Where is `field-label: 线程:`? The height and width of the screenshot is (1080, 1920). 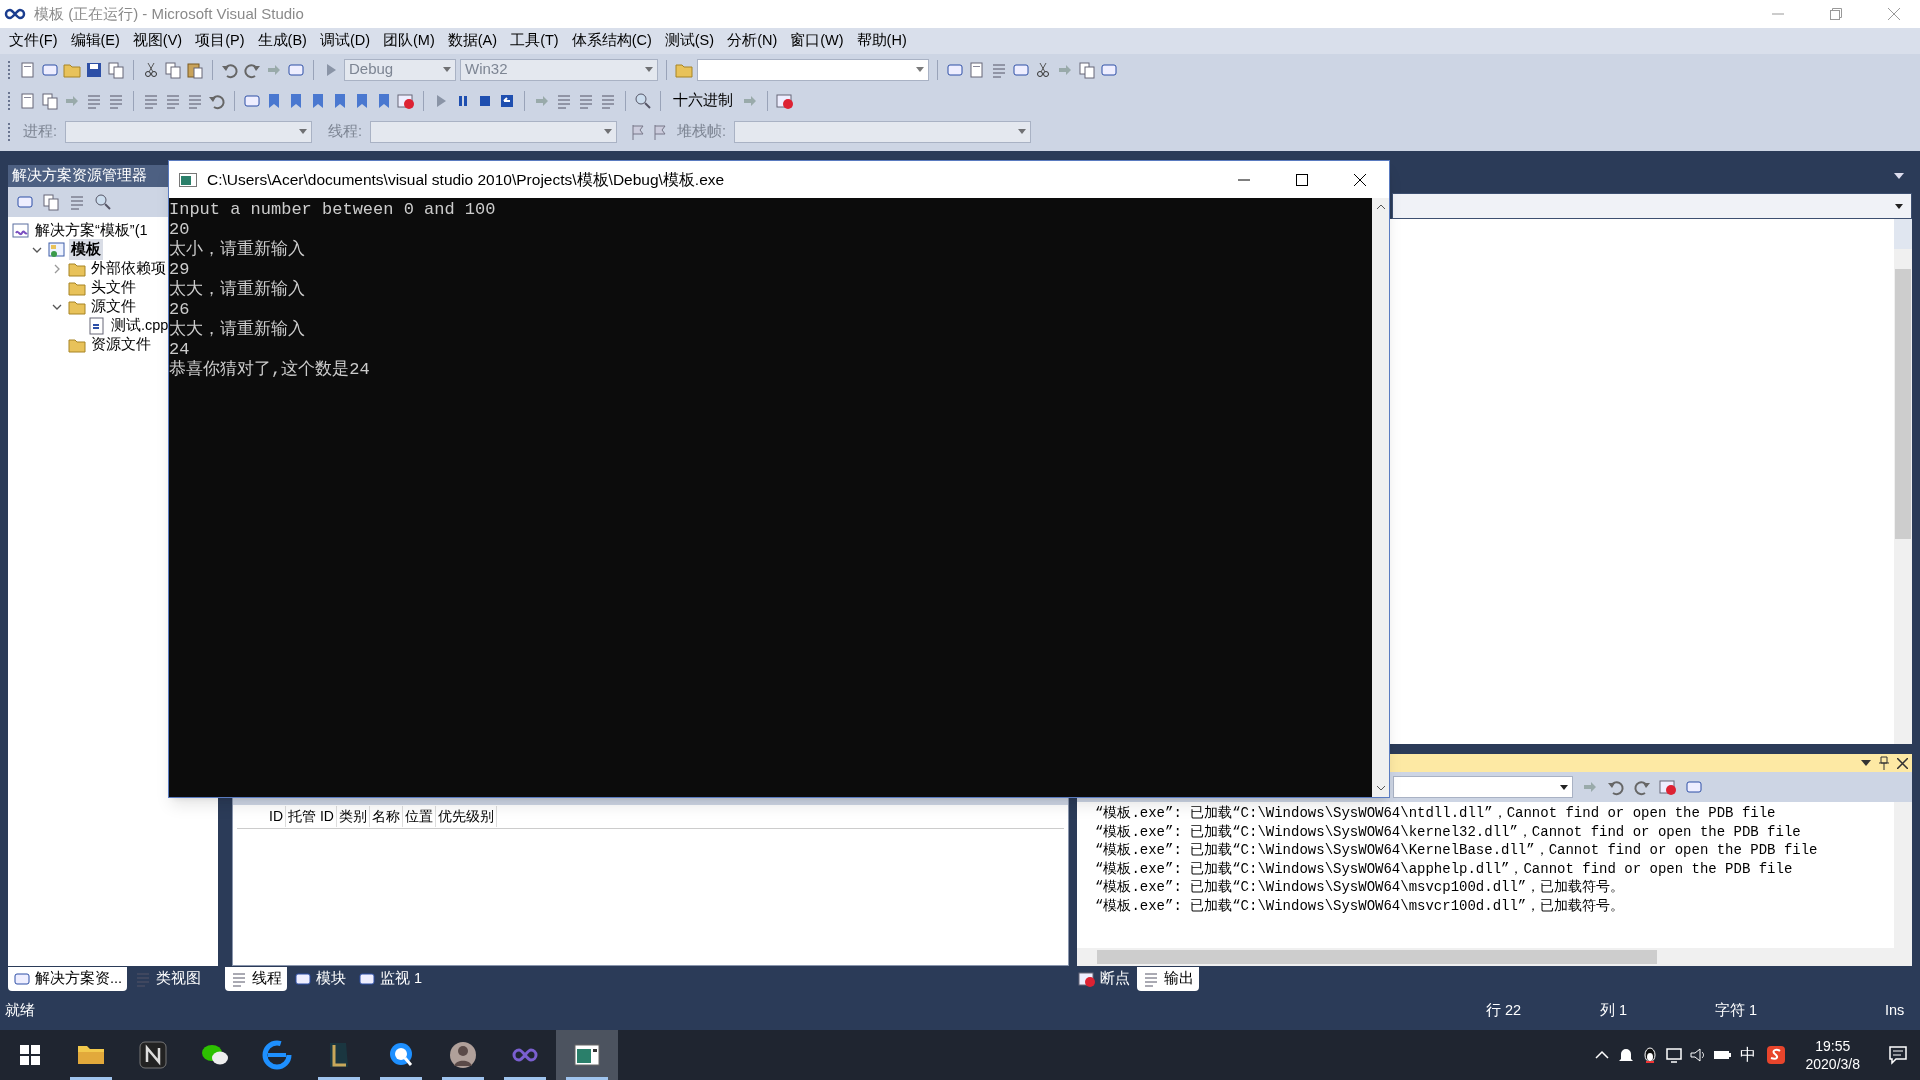 field-label: 线程: is located at coordinates (345, 131).